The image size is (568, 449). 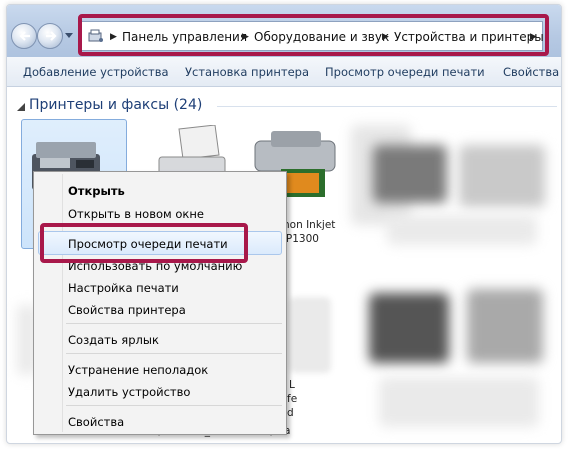 I want to click on menu-item-create-shortcut: Создать ярлык, so click(x=113, y=340).